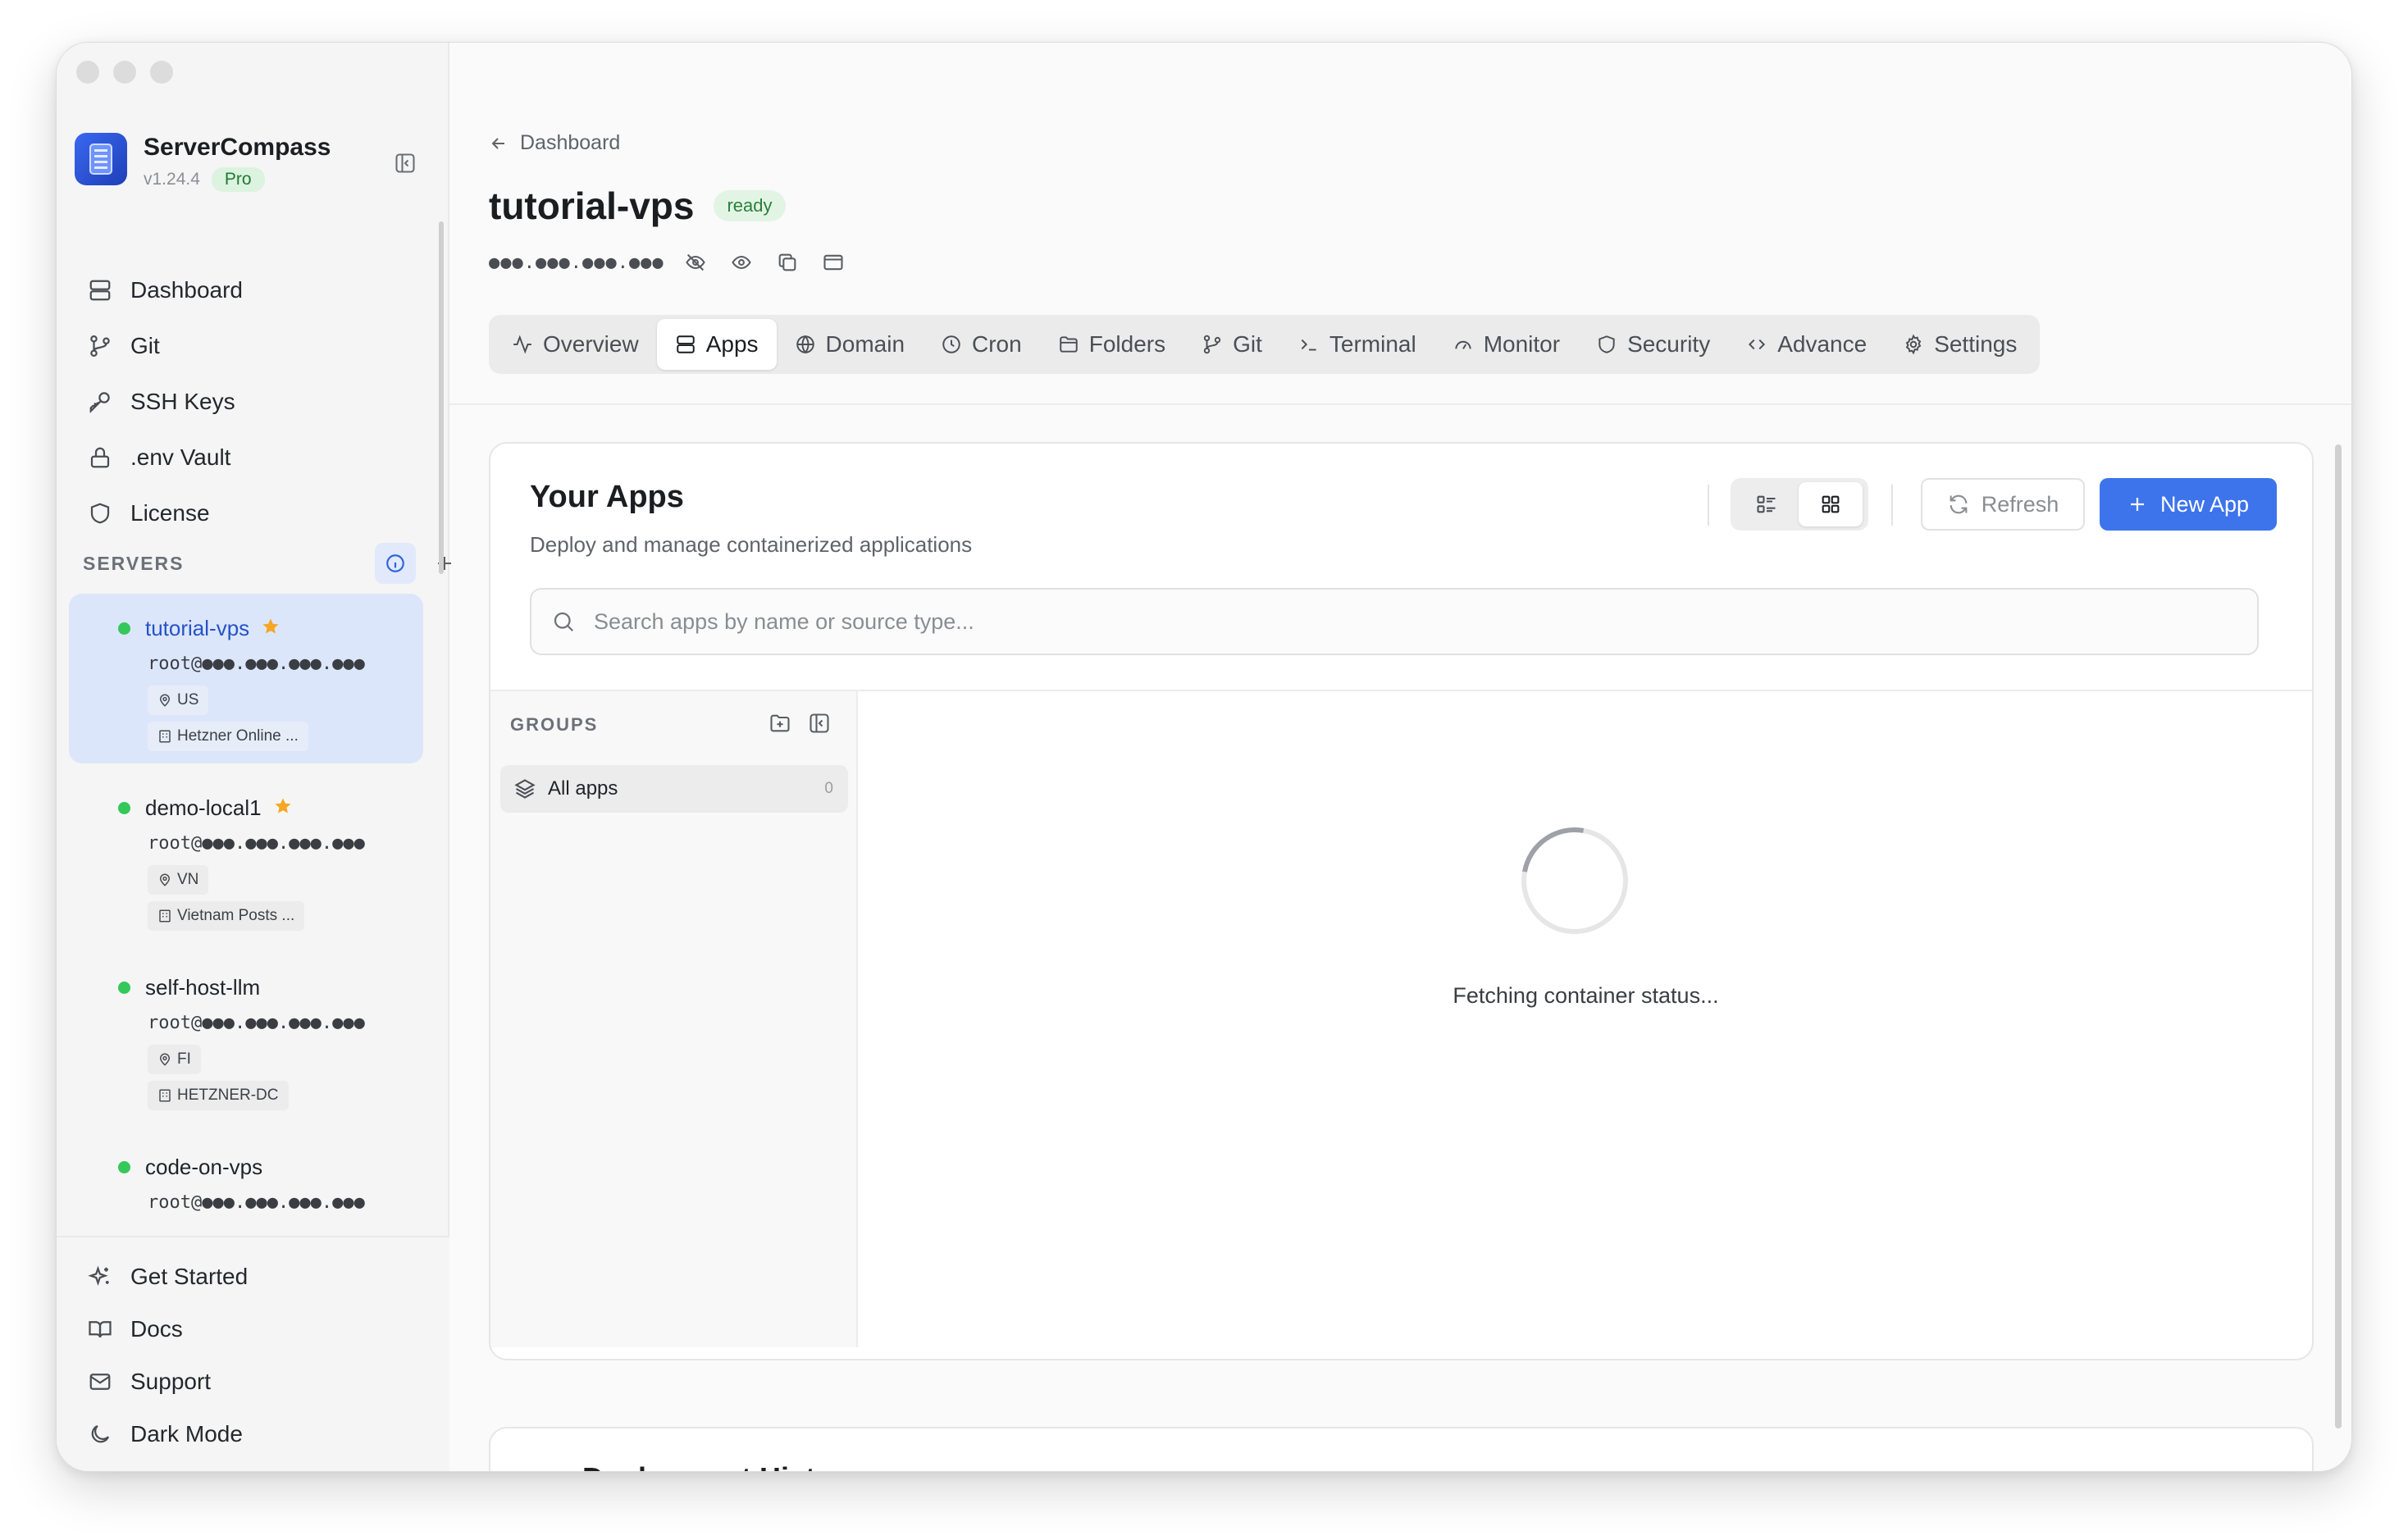  Describe the element at coordinates (571, 142) in the screenshot. I see `breadcrumb-label: Dashboard` at that location.